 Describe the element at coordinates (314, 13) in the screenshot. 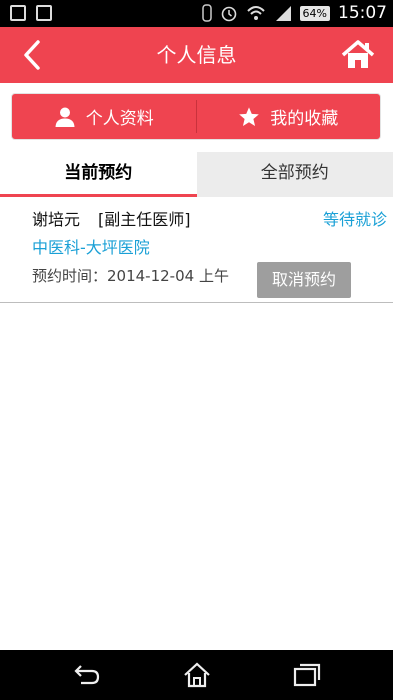

I see `battery-indicator: 64%` at that location.